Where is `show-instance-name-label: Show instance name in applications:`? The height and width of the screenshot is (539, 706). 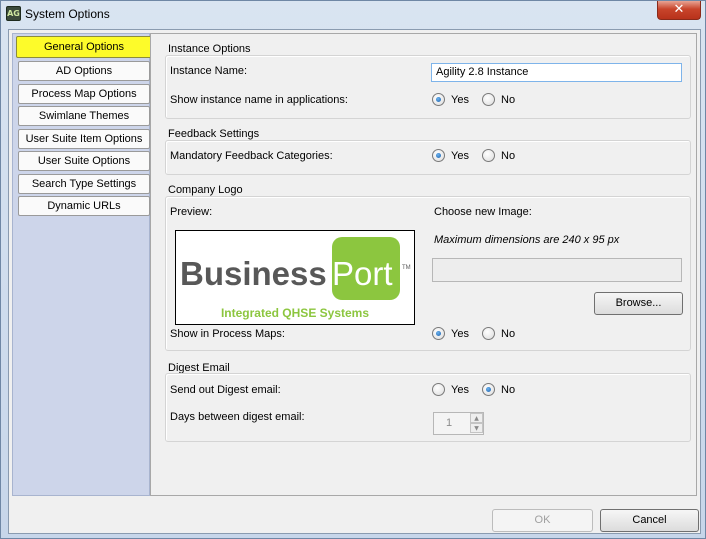
show-instance-name-label: Show instance name in applications: is located at coordinates (259, 100).